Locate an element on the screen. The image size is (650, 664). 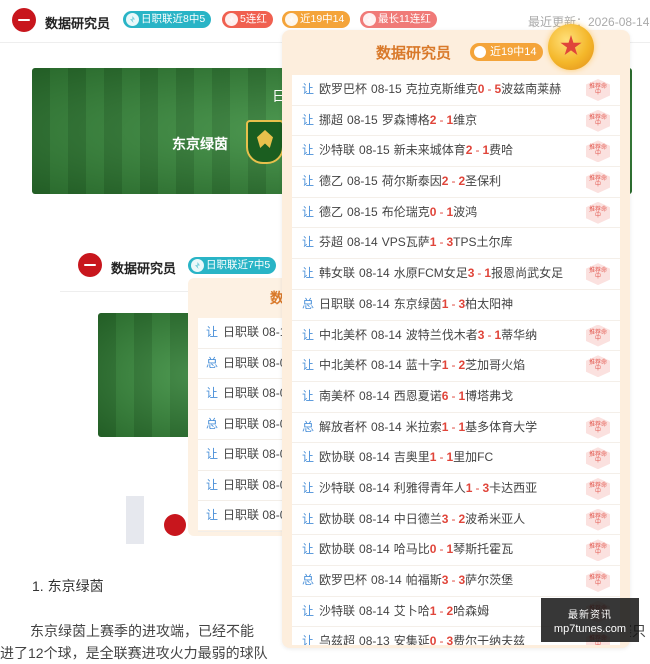
home-team: 波特兰伐木者 is located at coordinates (441, 334).